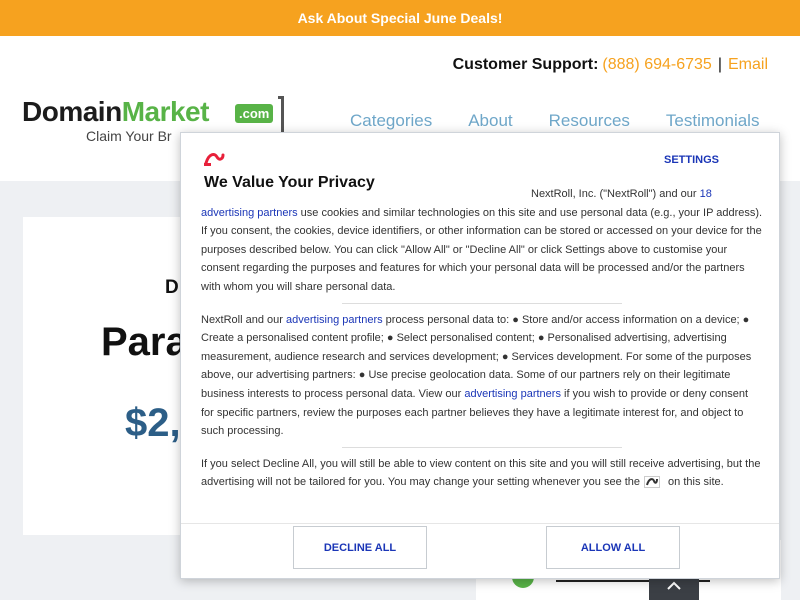  I want to click on advertising-partners-link: advertising partners, so click(334, 320).